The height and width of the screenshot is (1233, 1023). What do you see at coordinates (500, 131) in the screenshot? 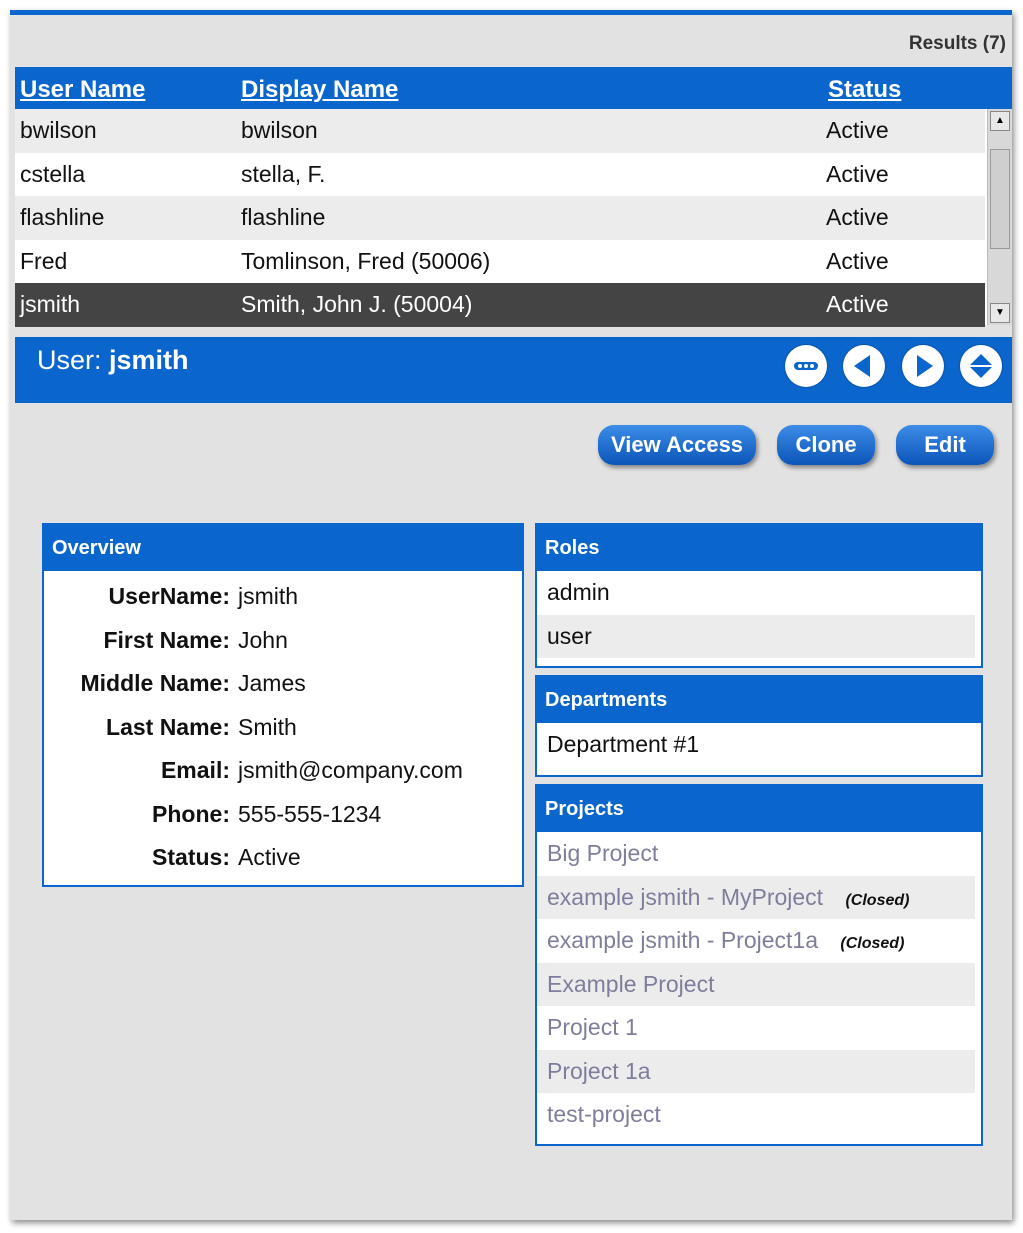
I see `table-row: bwilson bwilson Active` at bounding box center [500, 131].